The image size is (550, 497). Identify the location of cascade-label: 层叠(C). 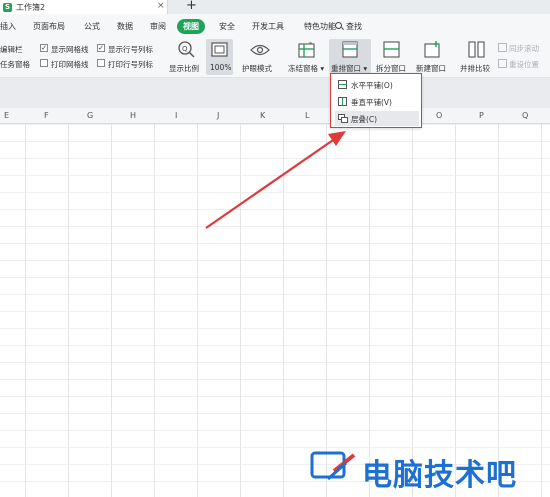
(364, 119).